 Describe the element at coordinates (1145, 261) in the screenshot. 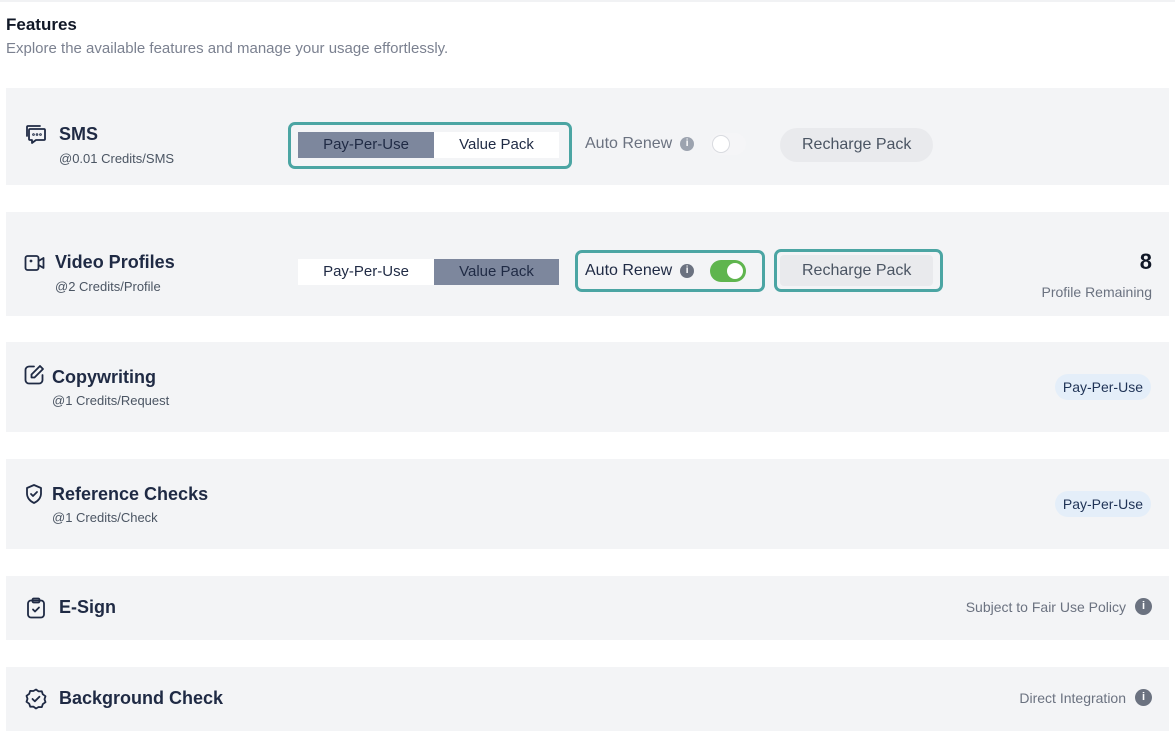

I see `remaining-count: 8` at that location.